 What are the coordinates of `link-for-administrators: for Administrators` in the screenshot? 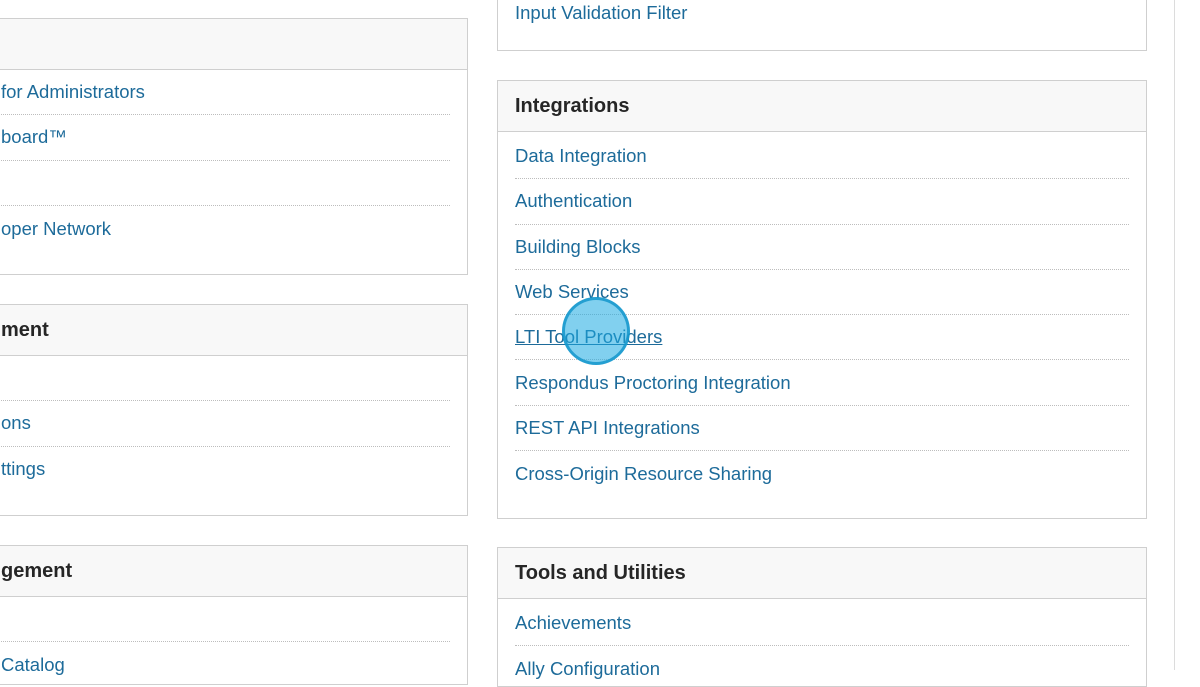 It's located at (73, 92).